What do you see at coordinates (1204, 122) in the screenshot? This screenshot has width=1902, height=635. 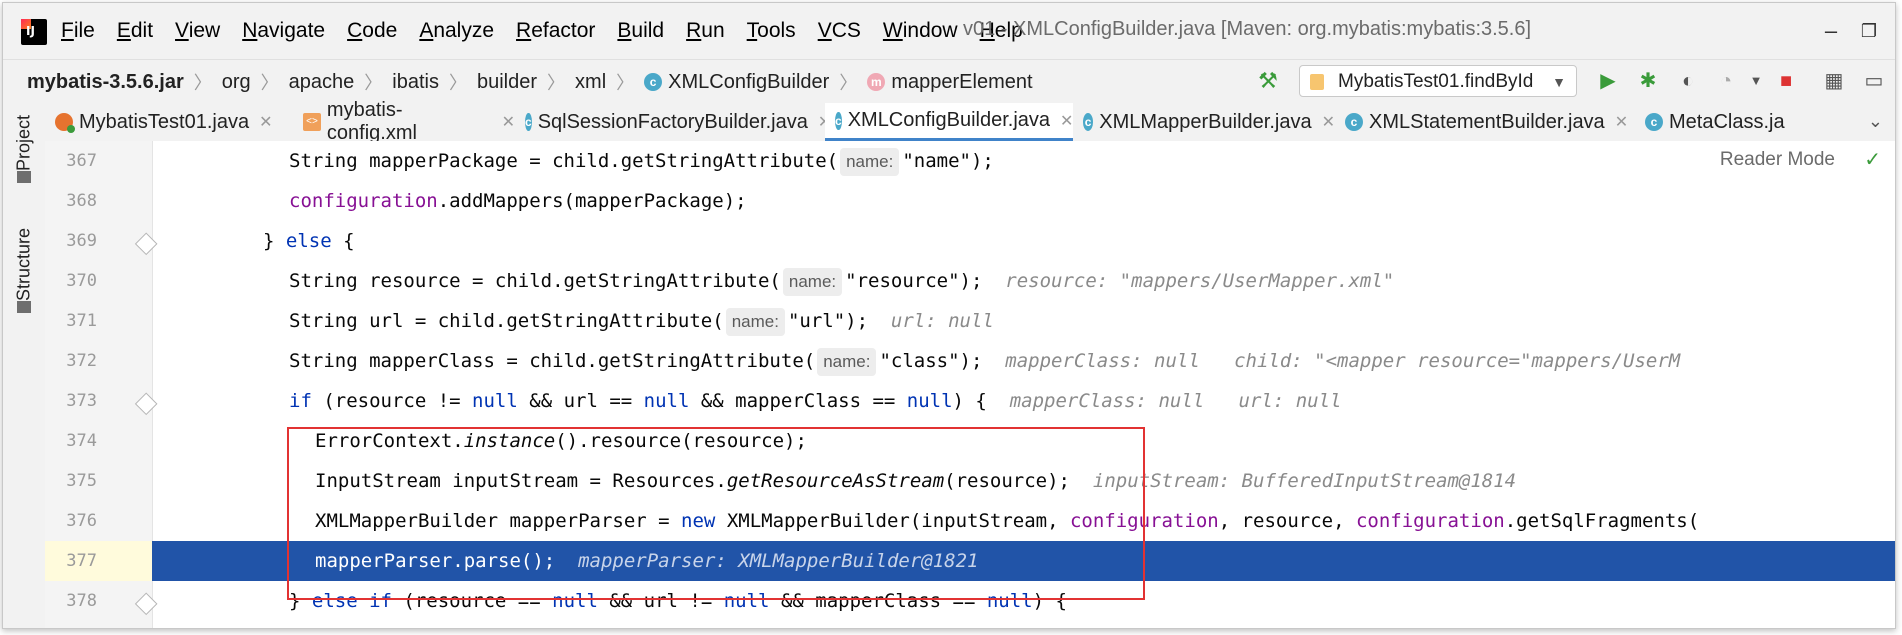 I see `tab-xmlmapperbuilder: c XMLMapperBuilder.java ✕` at bounding box center [1204, 122].